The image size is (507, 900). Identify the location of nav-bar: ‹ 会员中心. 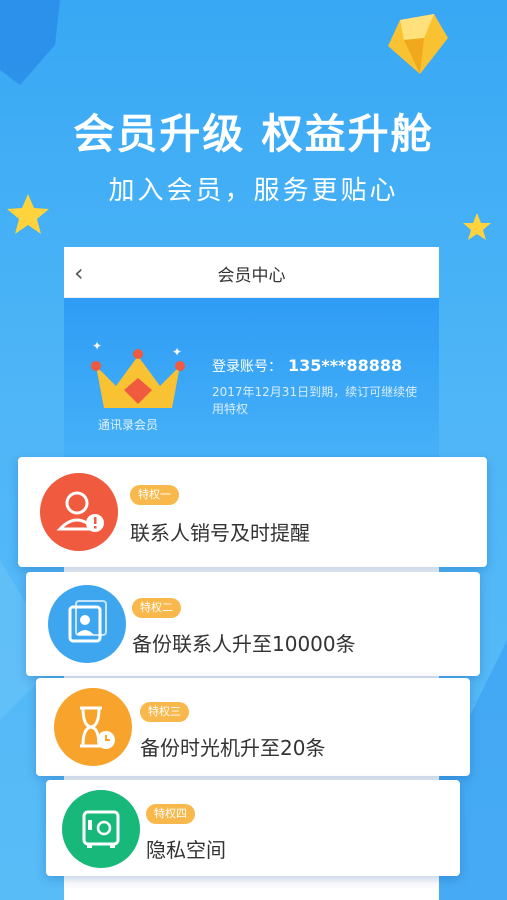
(251, 272).